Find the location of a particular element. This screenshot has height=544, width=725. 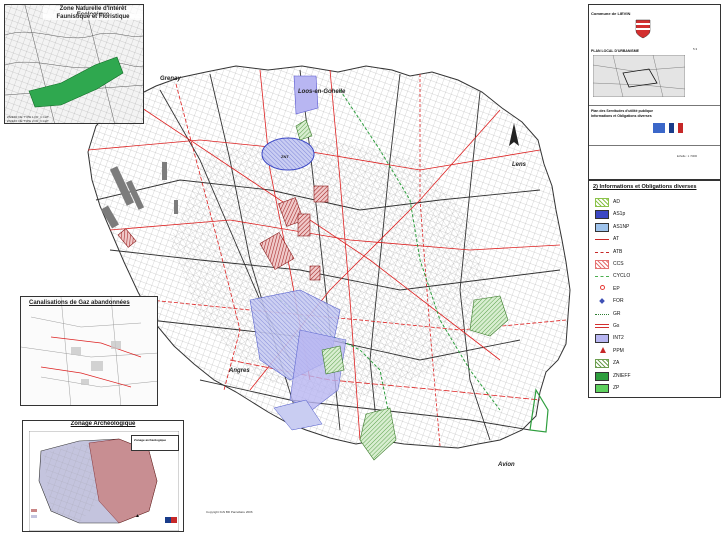

place-label-angres: Angres is located at coordinates (239, 371).